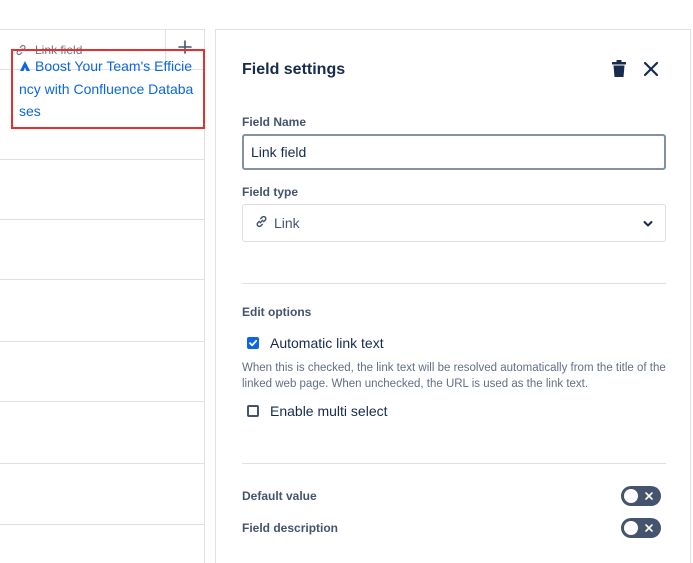  I want to click on field-type-value: Link, so click(287, 223).